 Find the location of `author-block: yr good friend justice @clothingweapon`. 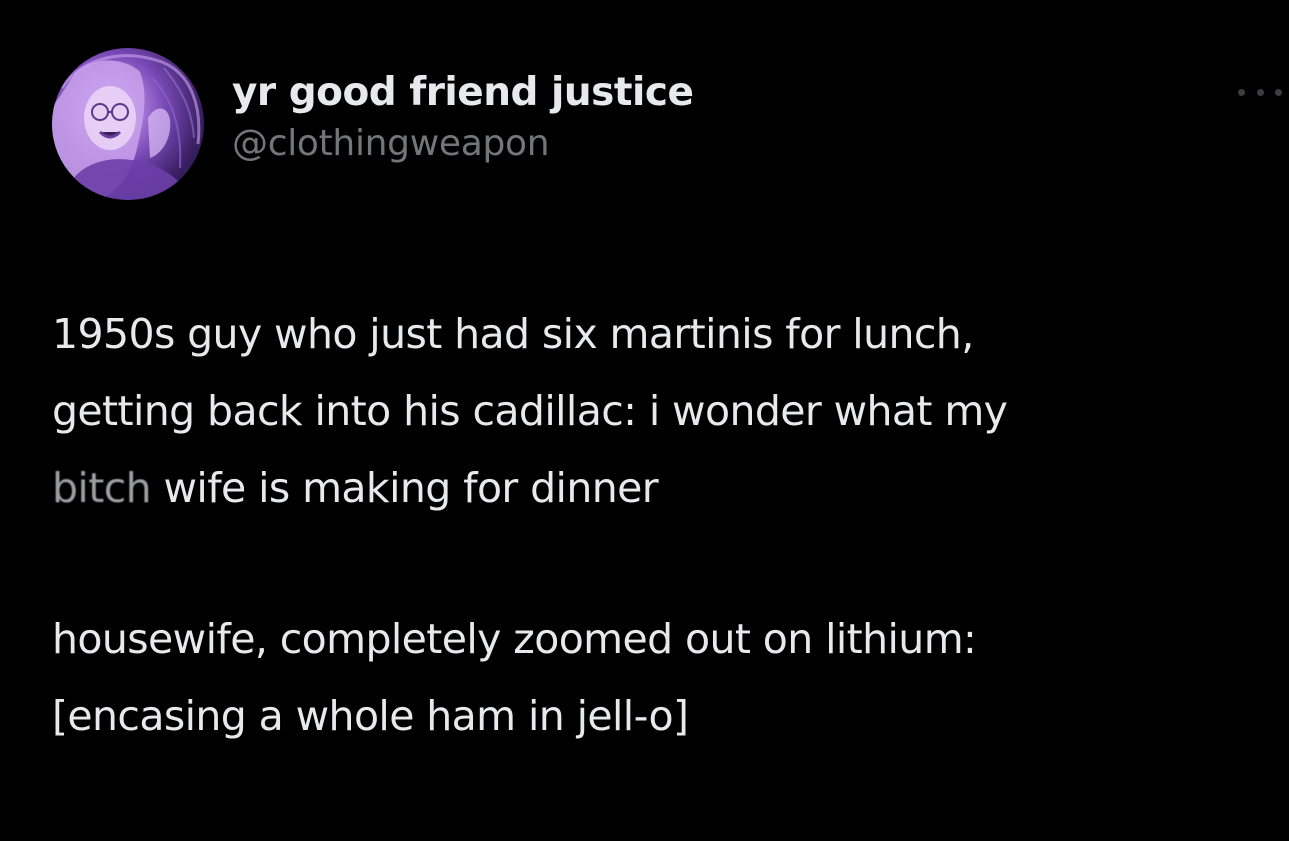

author-block: yr good friend justice @clothingweapon is located at coordinates (463, 118).